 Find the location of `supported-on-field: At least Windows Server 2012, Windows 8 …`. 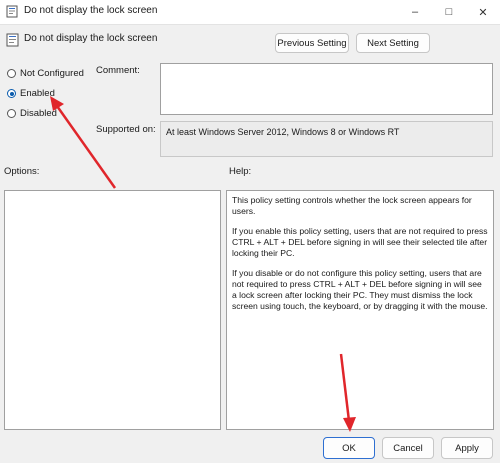

supported-on-field: At least Windows Server 2012, Windows 8 … is located at coordinates (326, 139).